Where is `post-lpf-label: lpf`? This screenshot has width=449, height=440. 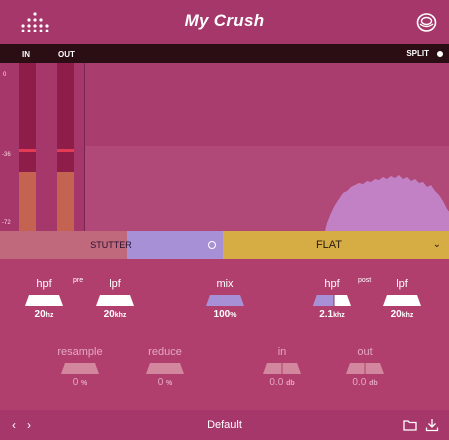 post-lpf-label: lpf is located at coordinates (402, 284).